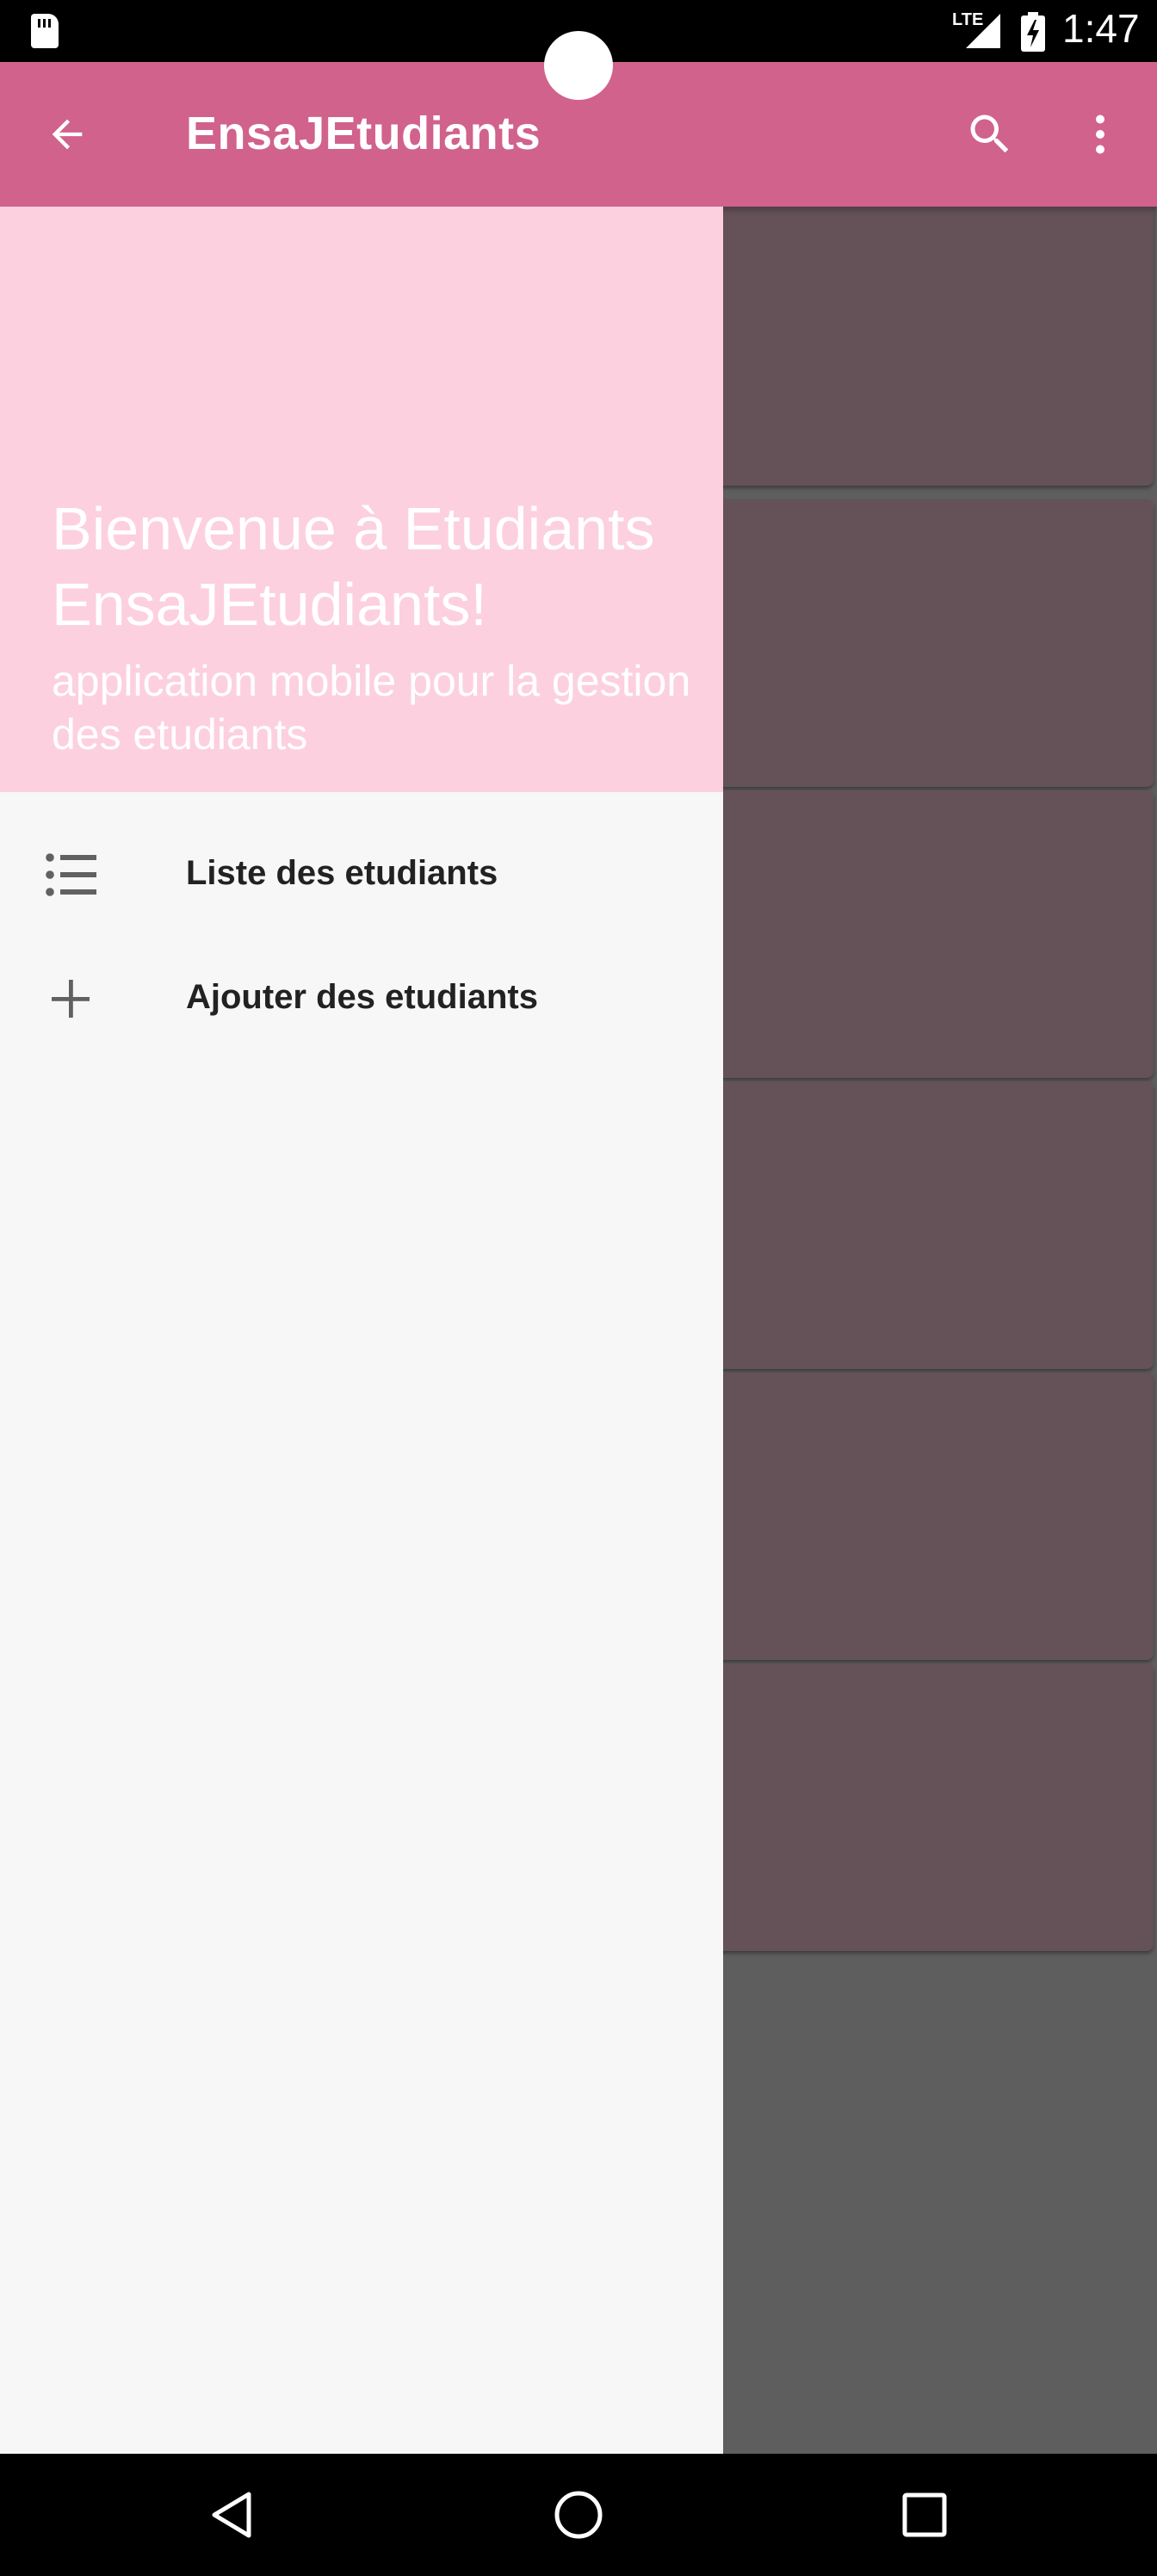 The height and width of the screenshot is (2576, 1157). I want to click on signal-icon, so click(983, 31).